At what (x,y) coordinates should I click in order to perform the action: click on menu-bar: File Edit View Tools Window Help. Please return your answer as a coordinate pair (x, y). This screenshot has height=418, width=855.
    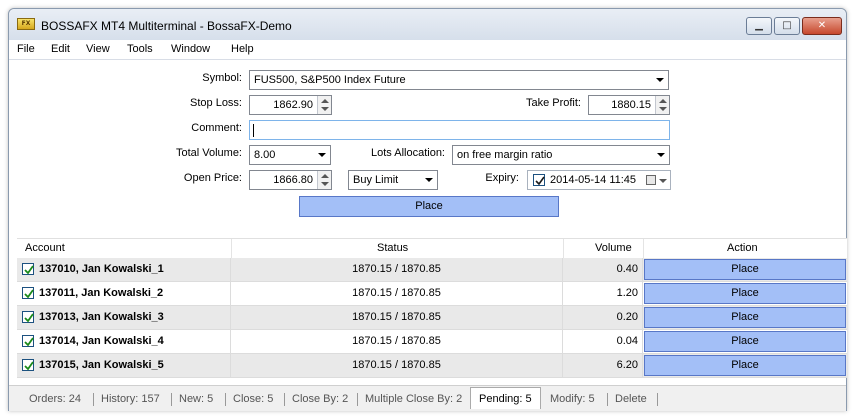
    Looking at the image, I should click on (427, 50).